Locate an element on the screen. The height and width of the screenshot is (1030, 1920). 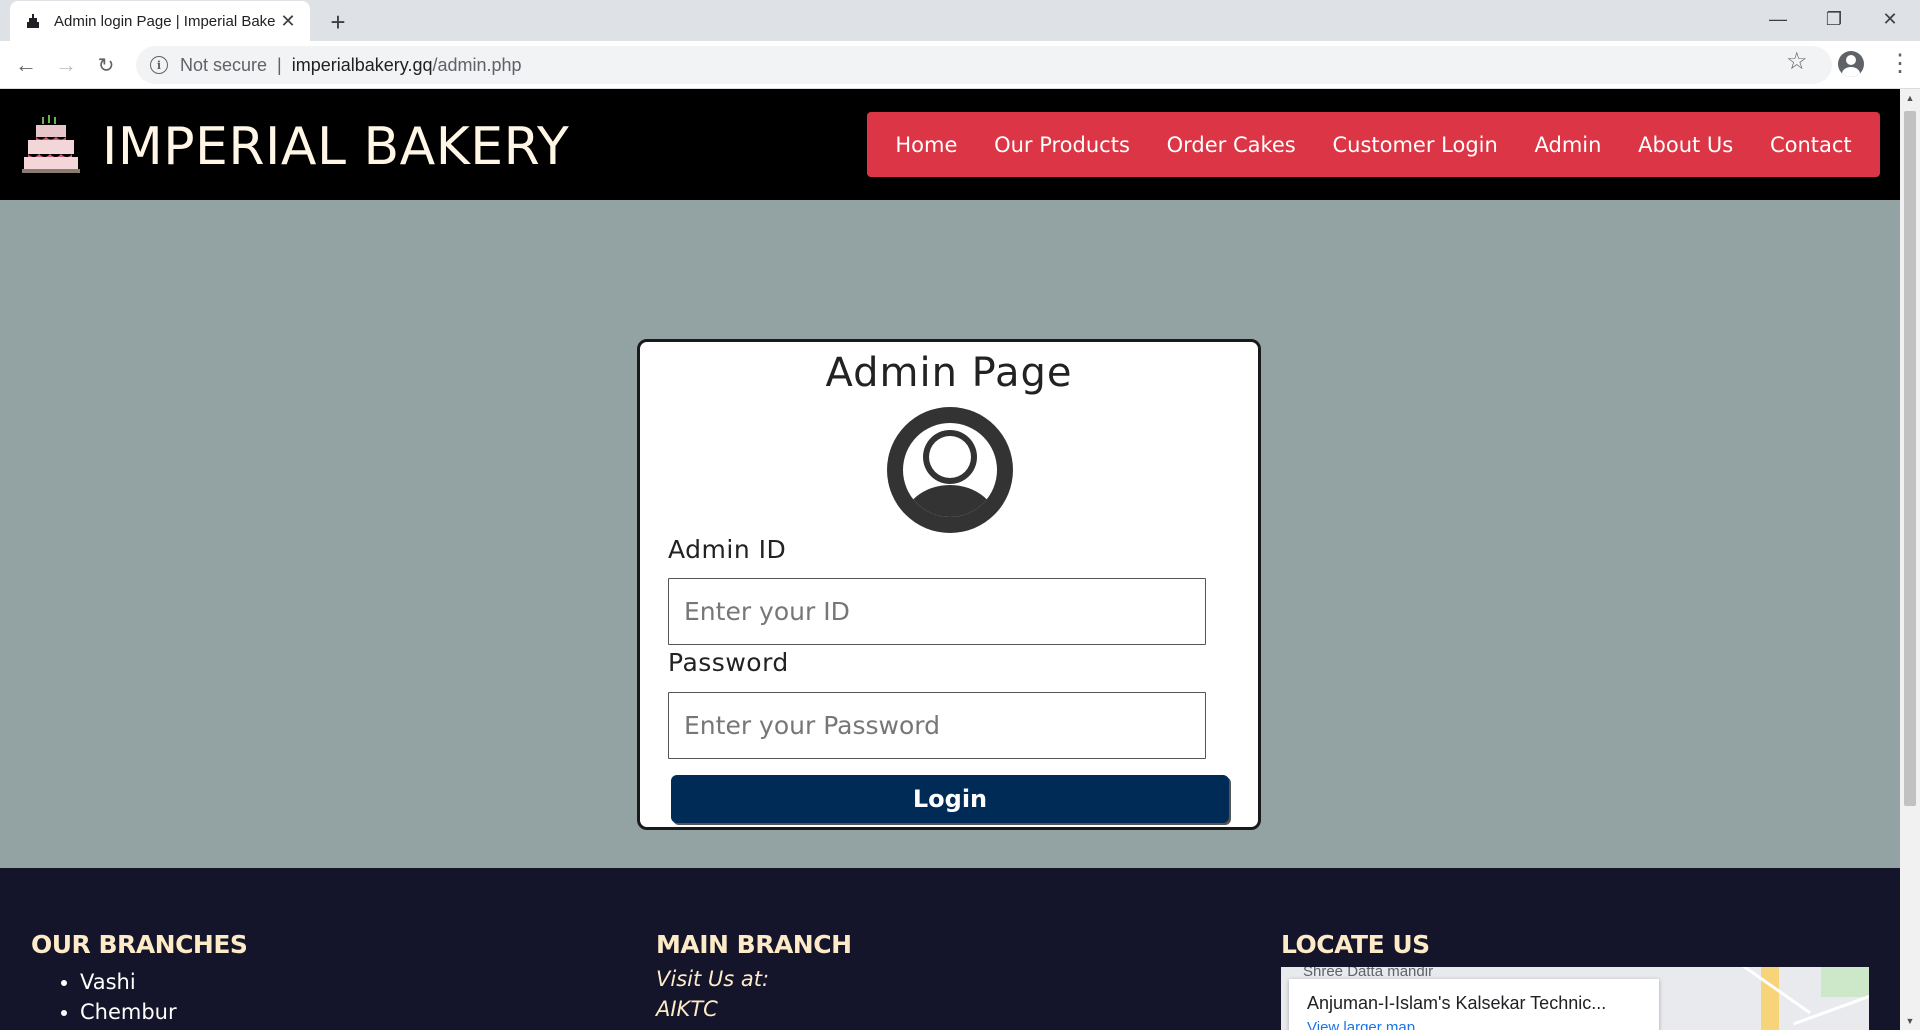
locate-heading: LOCATE US is located at coordinates (1355, 944).